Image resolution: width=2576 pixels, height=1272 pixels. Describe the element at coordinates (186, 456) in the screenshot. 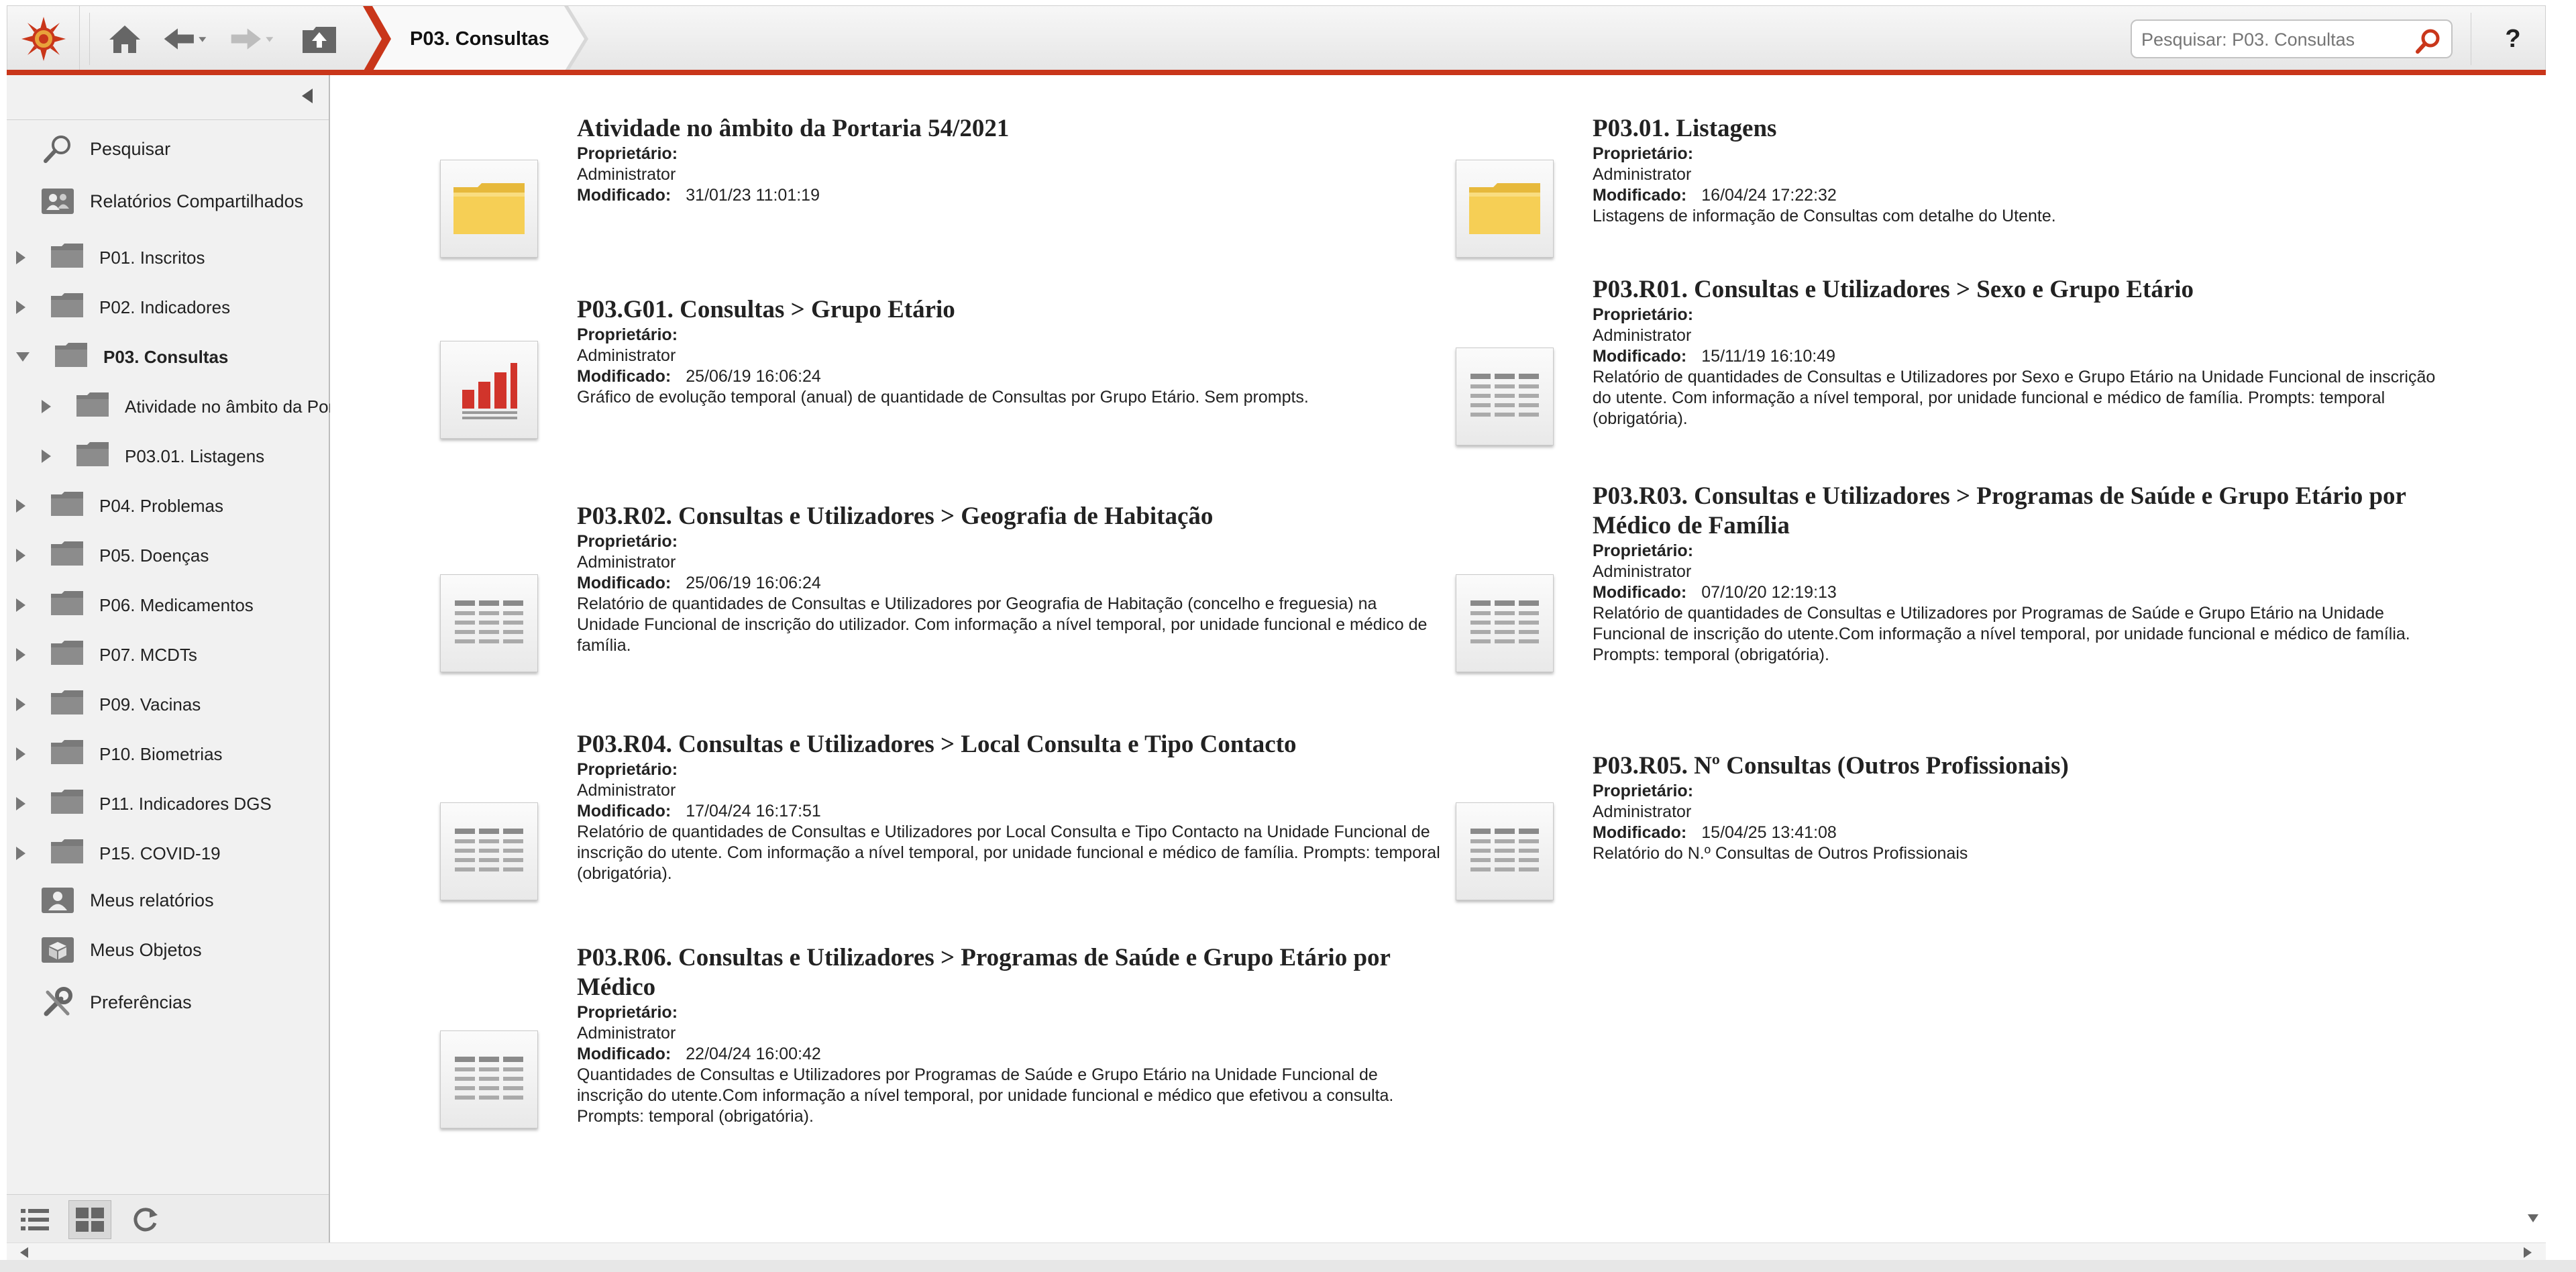

I see `tree-item: P03.01. Listagens` at that location.